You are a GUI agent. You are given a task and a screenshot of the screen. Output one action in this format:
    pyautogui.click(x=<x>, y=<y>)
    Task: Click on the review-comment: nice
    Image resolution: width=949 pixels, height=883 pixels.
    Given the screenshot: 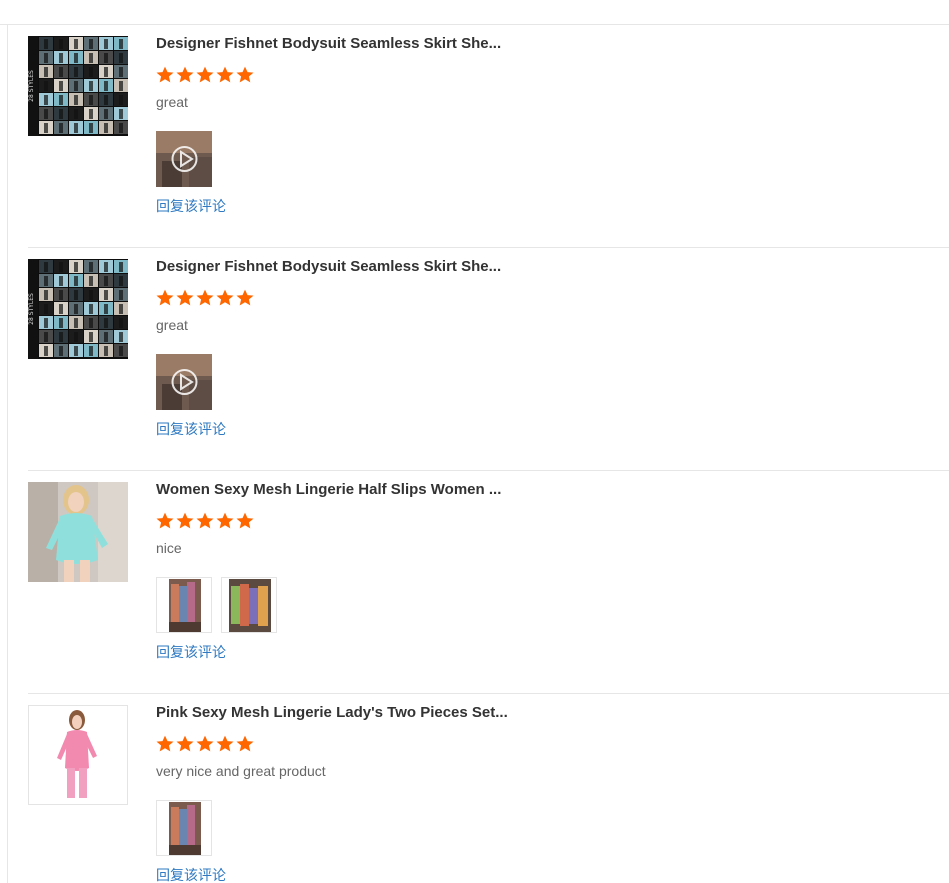 What is the action you would take?
    pyautogui.click(x=169, y=548)
    